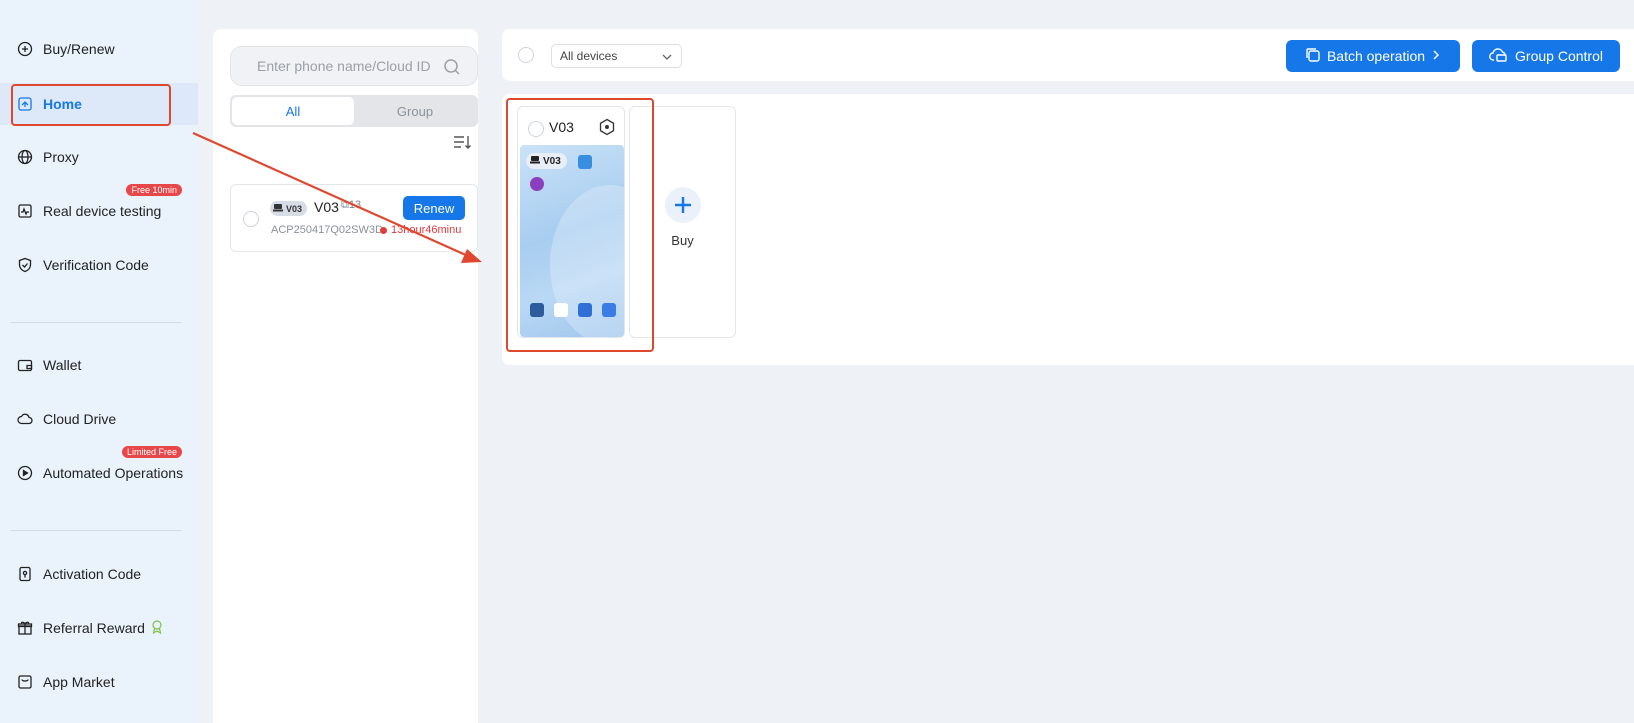  What do you see at coordinates (1313, 56) in the screenshot?
I see `copy-icon` at bounding box center [1313, 56].